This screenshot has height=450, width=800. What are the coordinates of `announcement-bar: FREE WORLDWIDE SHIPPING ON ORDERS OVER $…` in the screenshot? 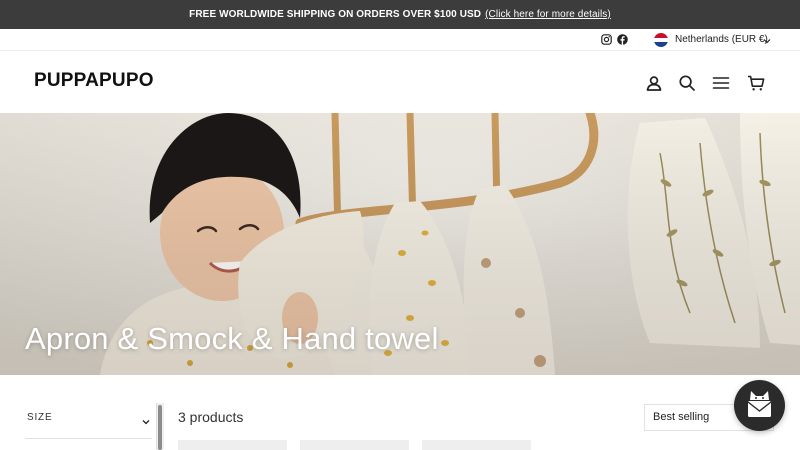 It's located at (400, 14).